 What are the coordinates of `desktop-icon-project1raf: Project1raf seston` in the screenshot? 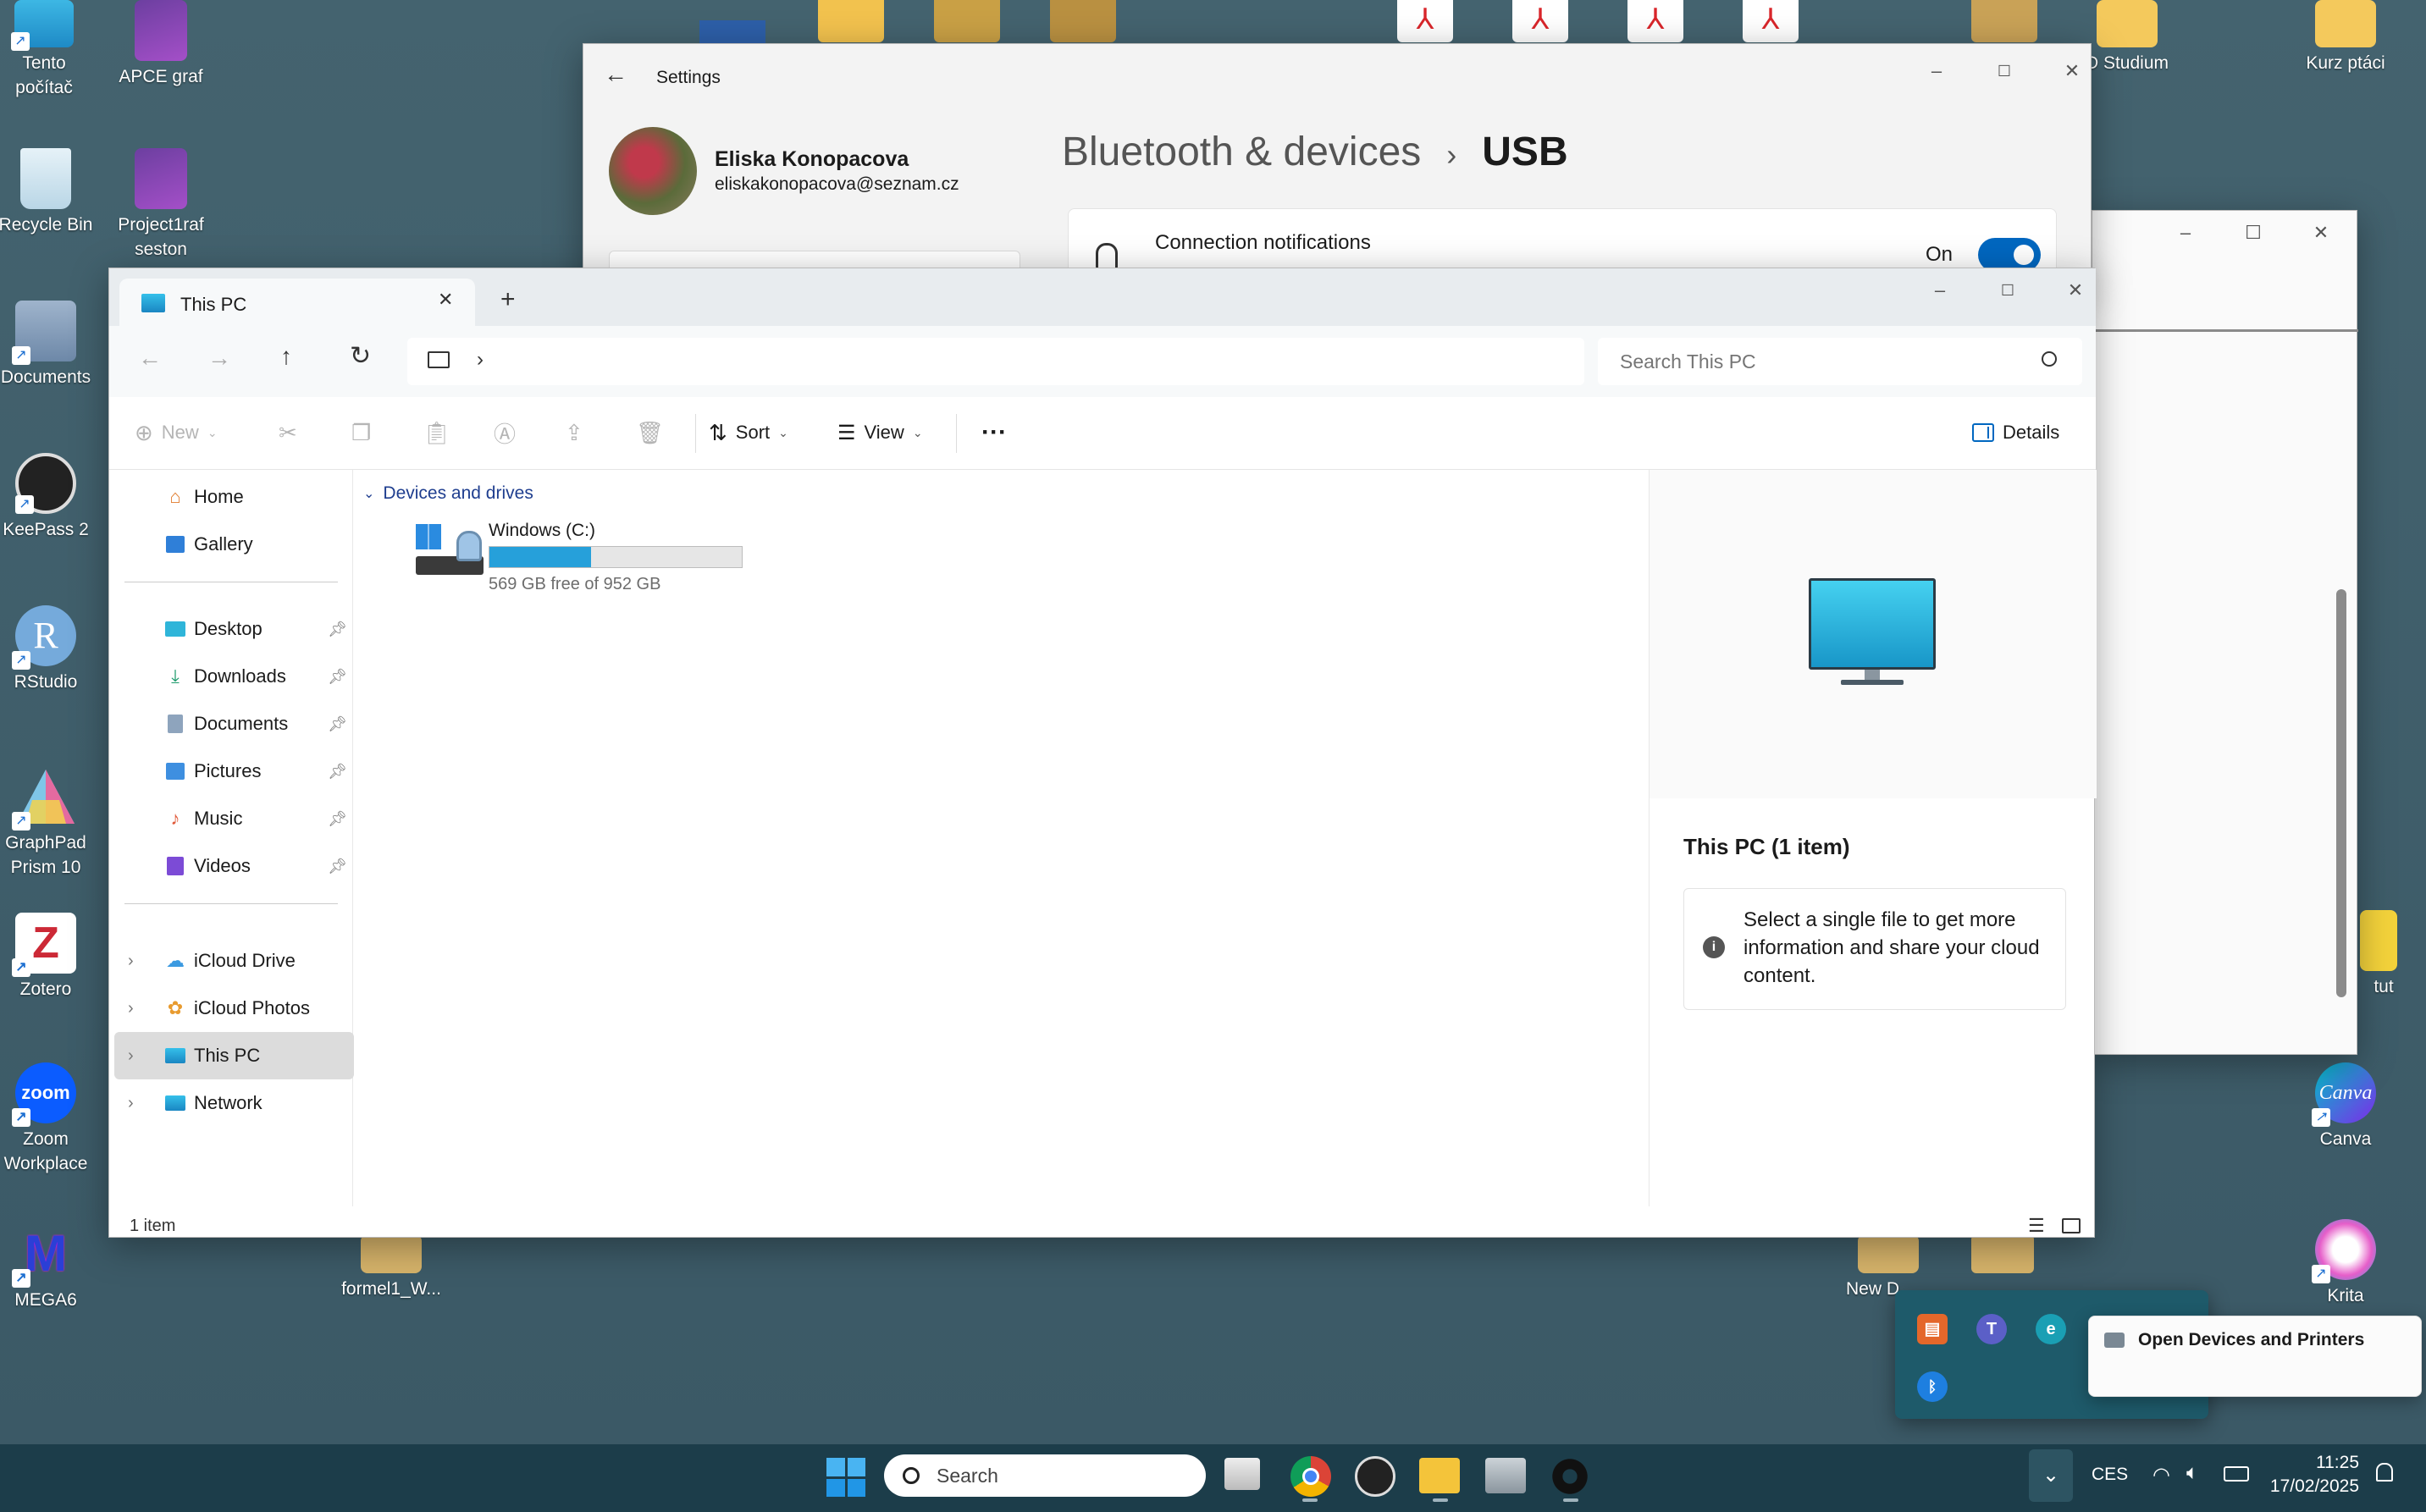 It's located at (161, 205).